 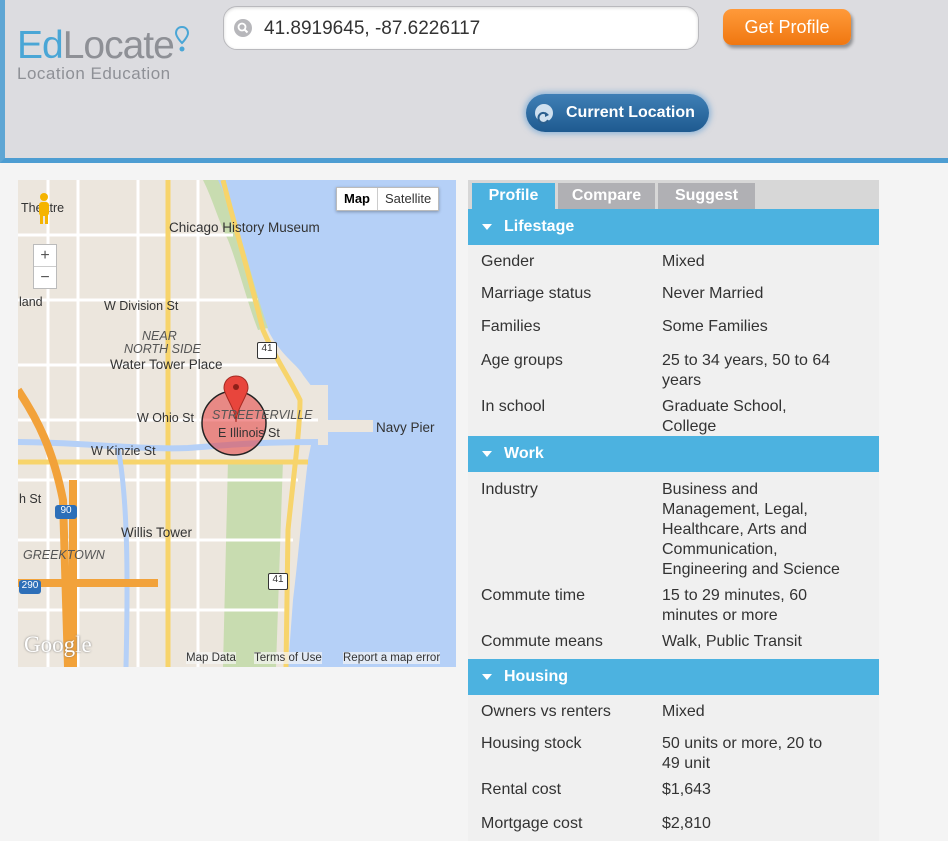 I want to click on map-label-near: NEAR, so click(x=159, y=336).